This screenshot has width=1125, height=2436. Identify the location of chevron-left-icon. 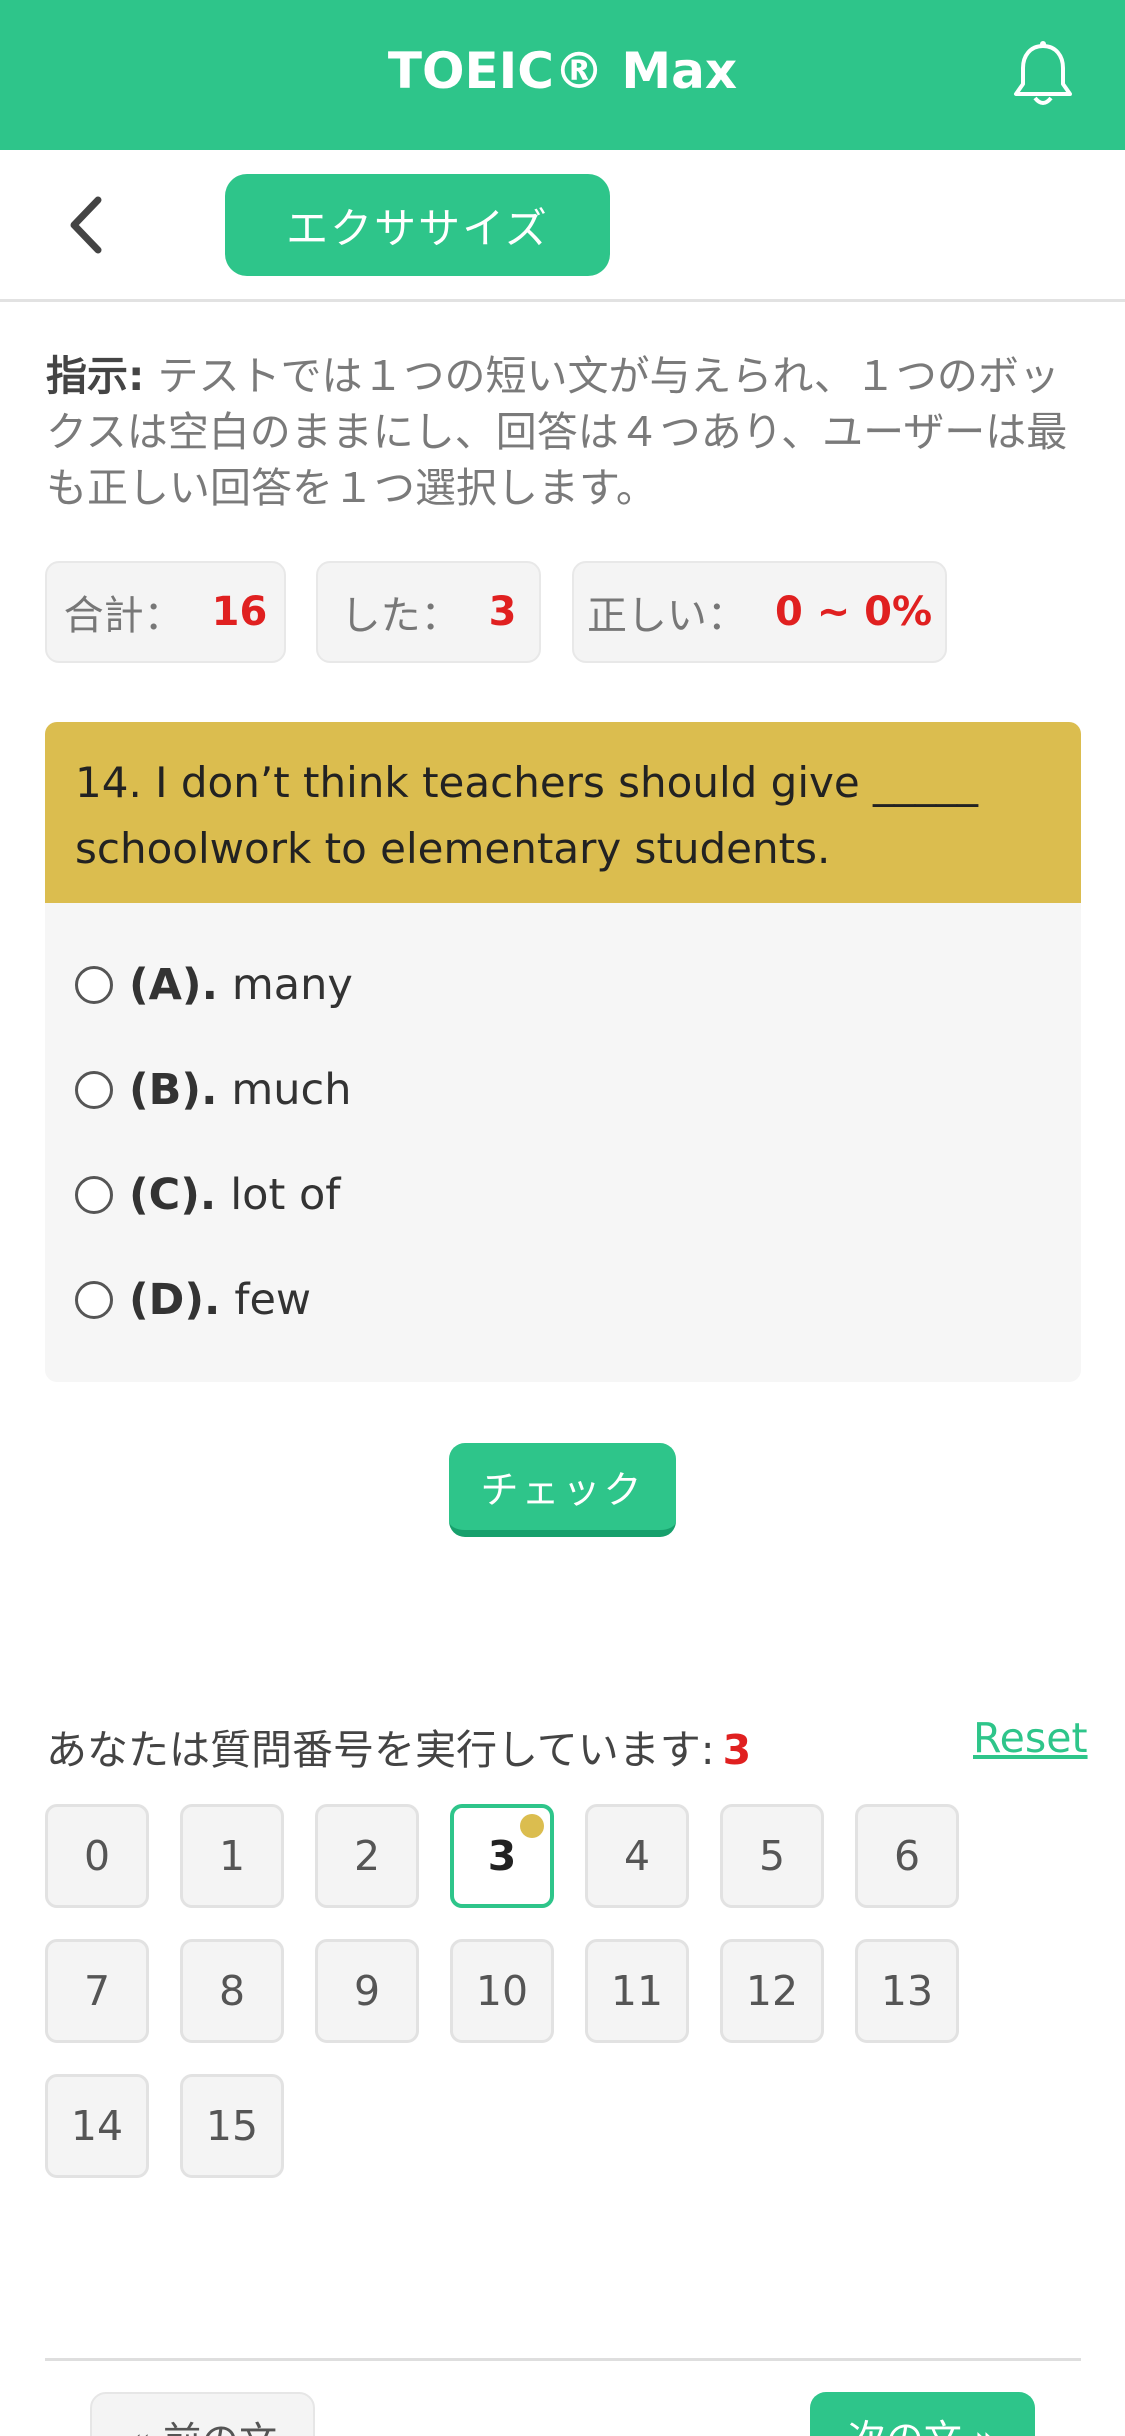
(87, 225).